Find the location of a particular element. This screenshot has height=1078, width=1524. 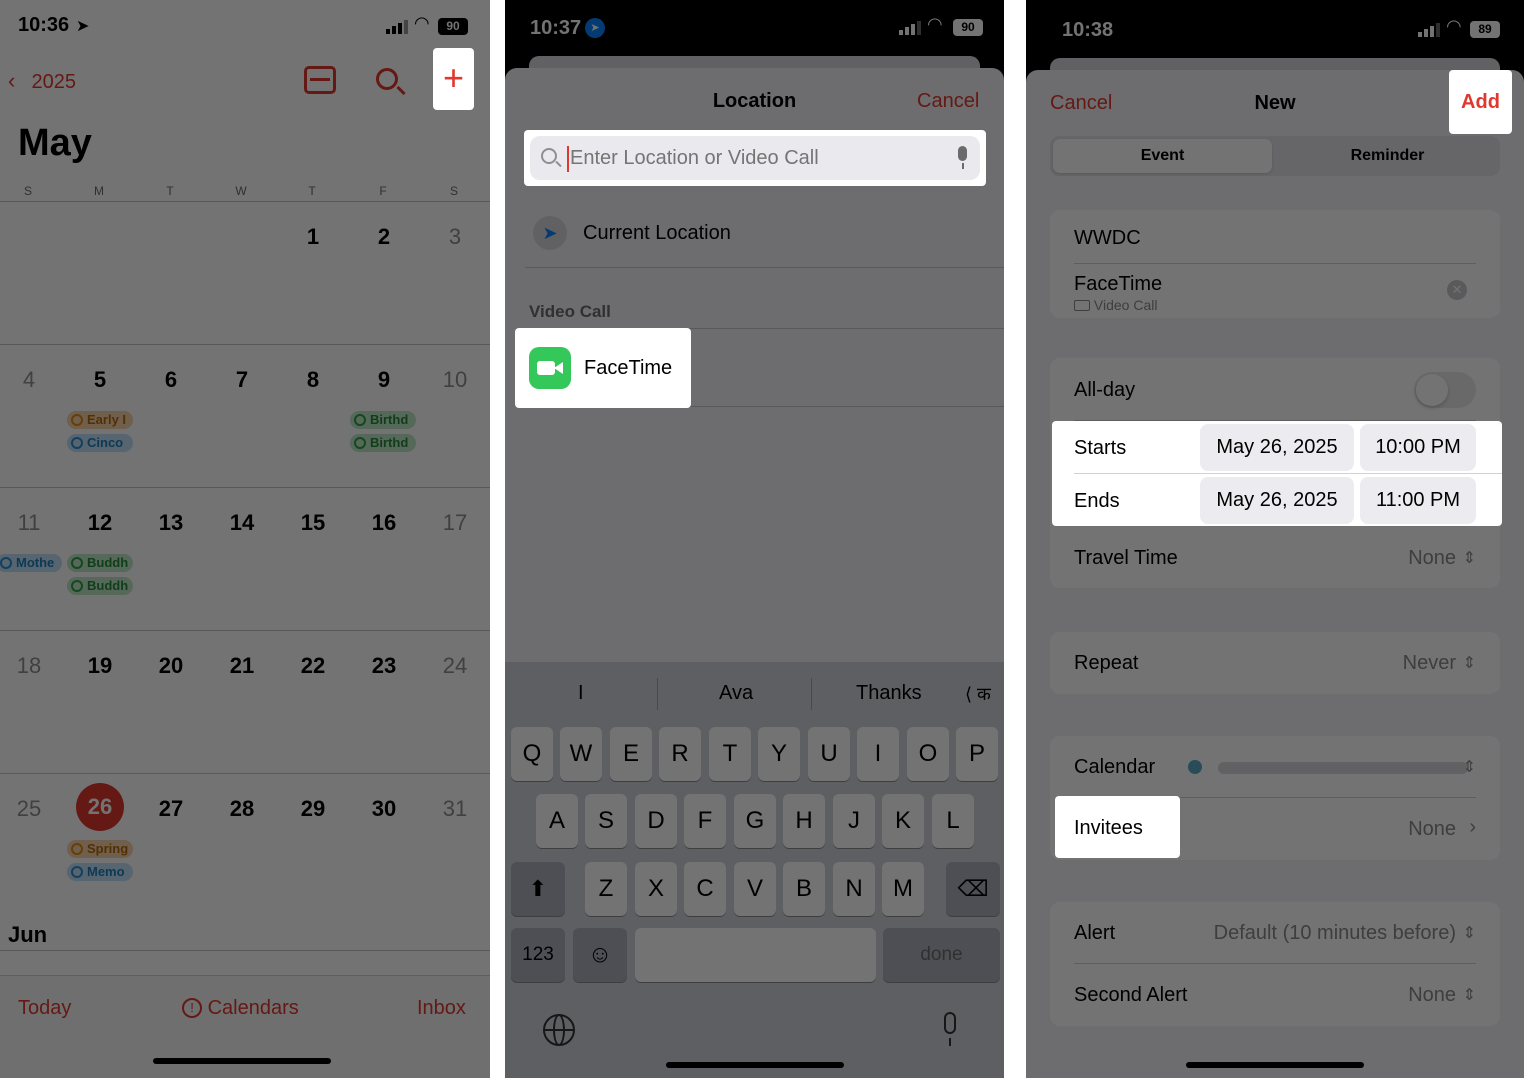

key: V is located at coordinates (755, 889).